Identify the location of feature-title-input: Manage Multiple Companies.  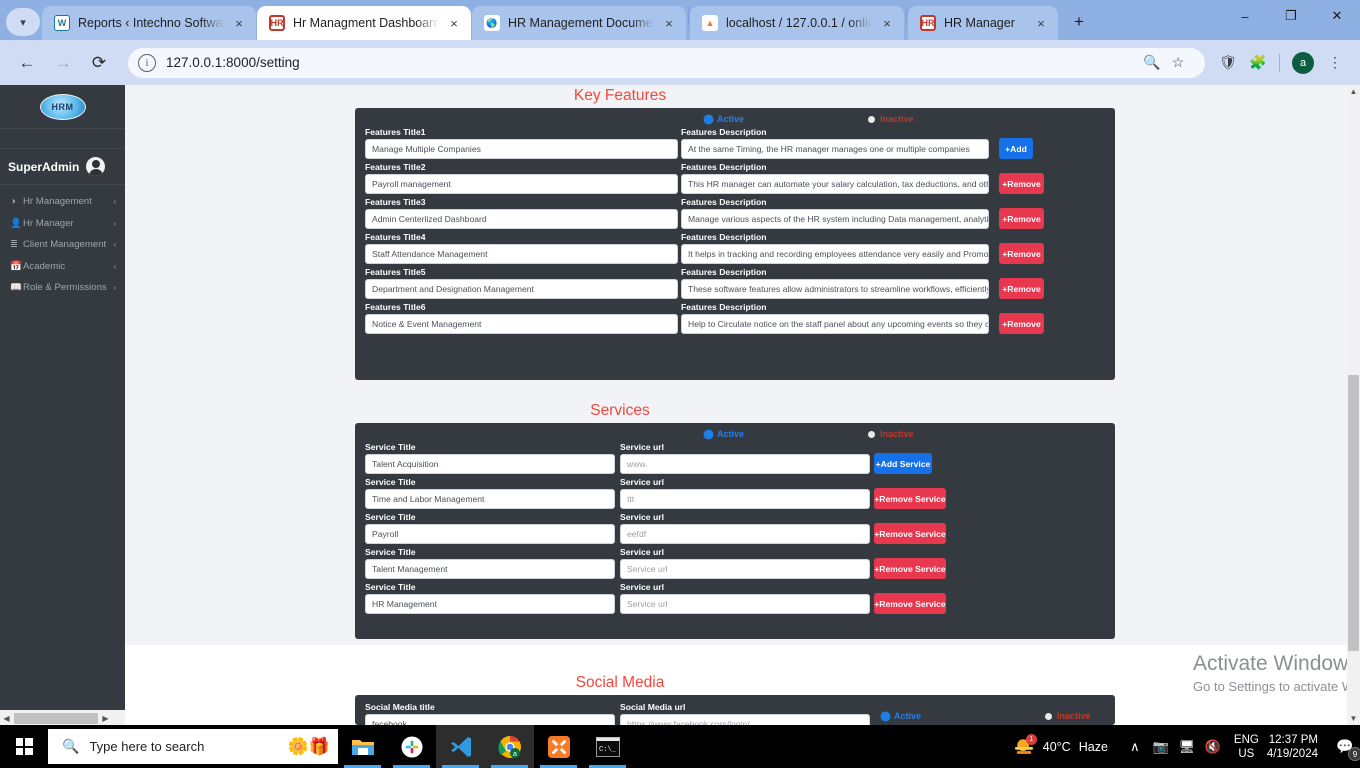
(521, 149).